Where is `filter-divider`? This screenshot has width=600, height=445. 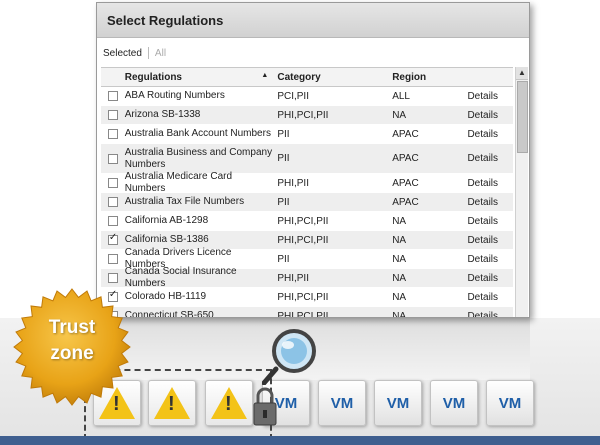 filter-divider is located at coordinates (148, 53).